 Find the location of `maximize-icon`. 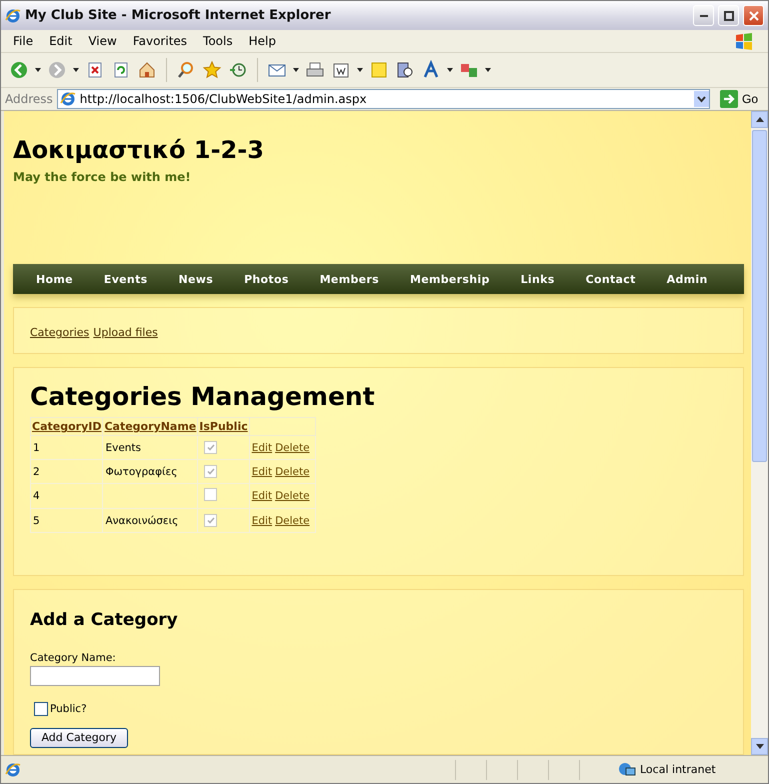

maximize-icon is located at coordinates (729, 15).